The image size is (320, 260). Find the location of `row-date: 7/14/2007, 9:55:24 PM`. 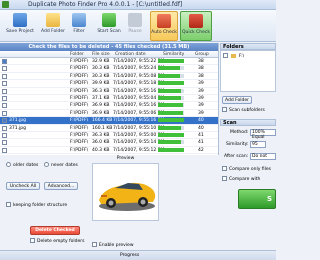

row-date: 7/14/2007, 9:55:24 PM is located at coordinates (139, 69).